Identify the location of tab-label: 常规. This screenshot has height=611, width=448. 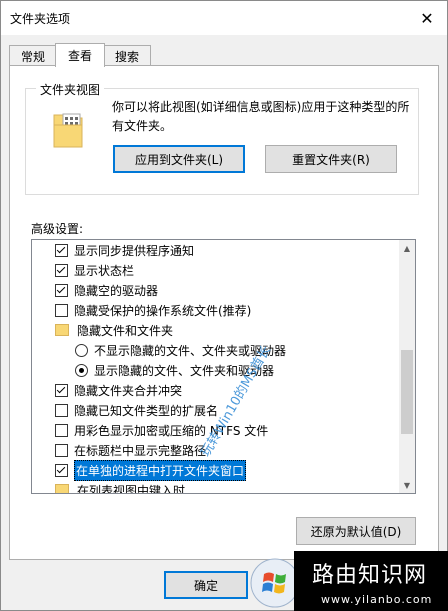
(32, 56).